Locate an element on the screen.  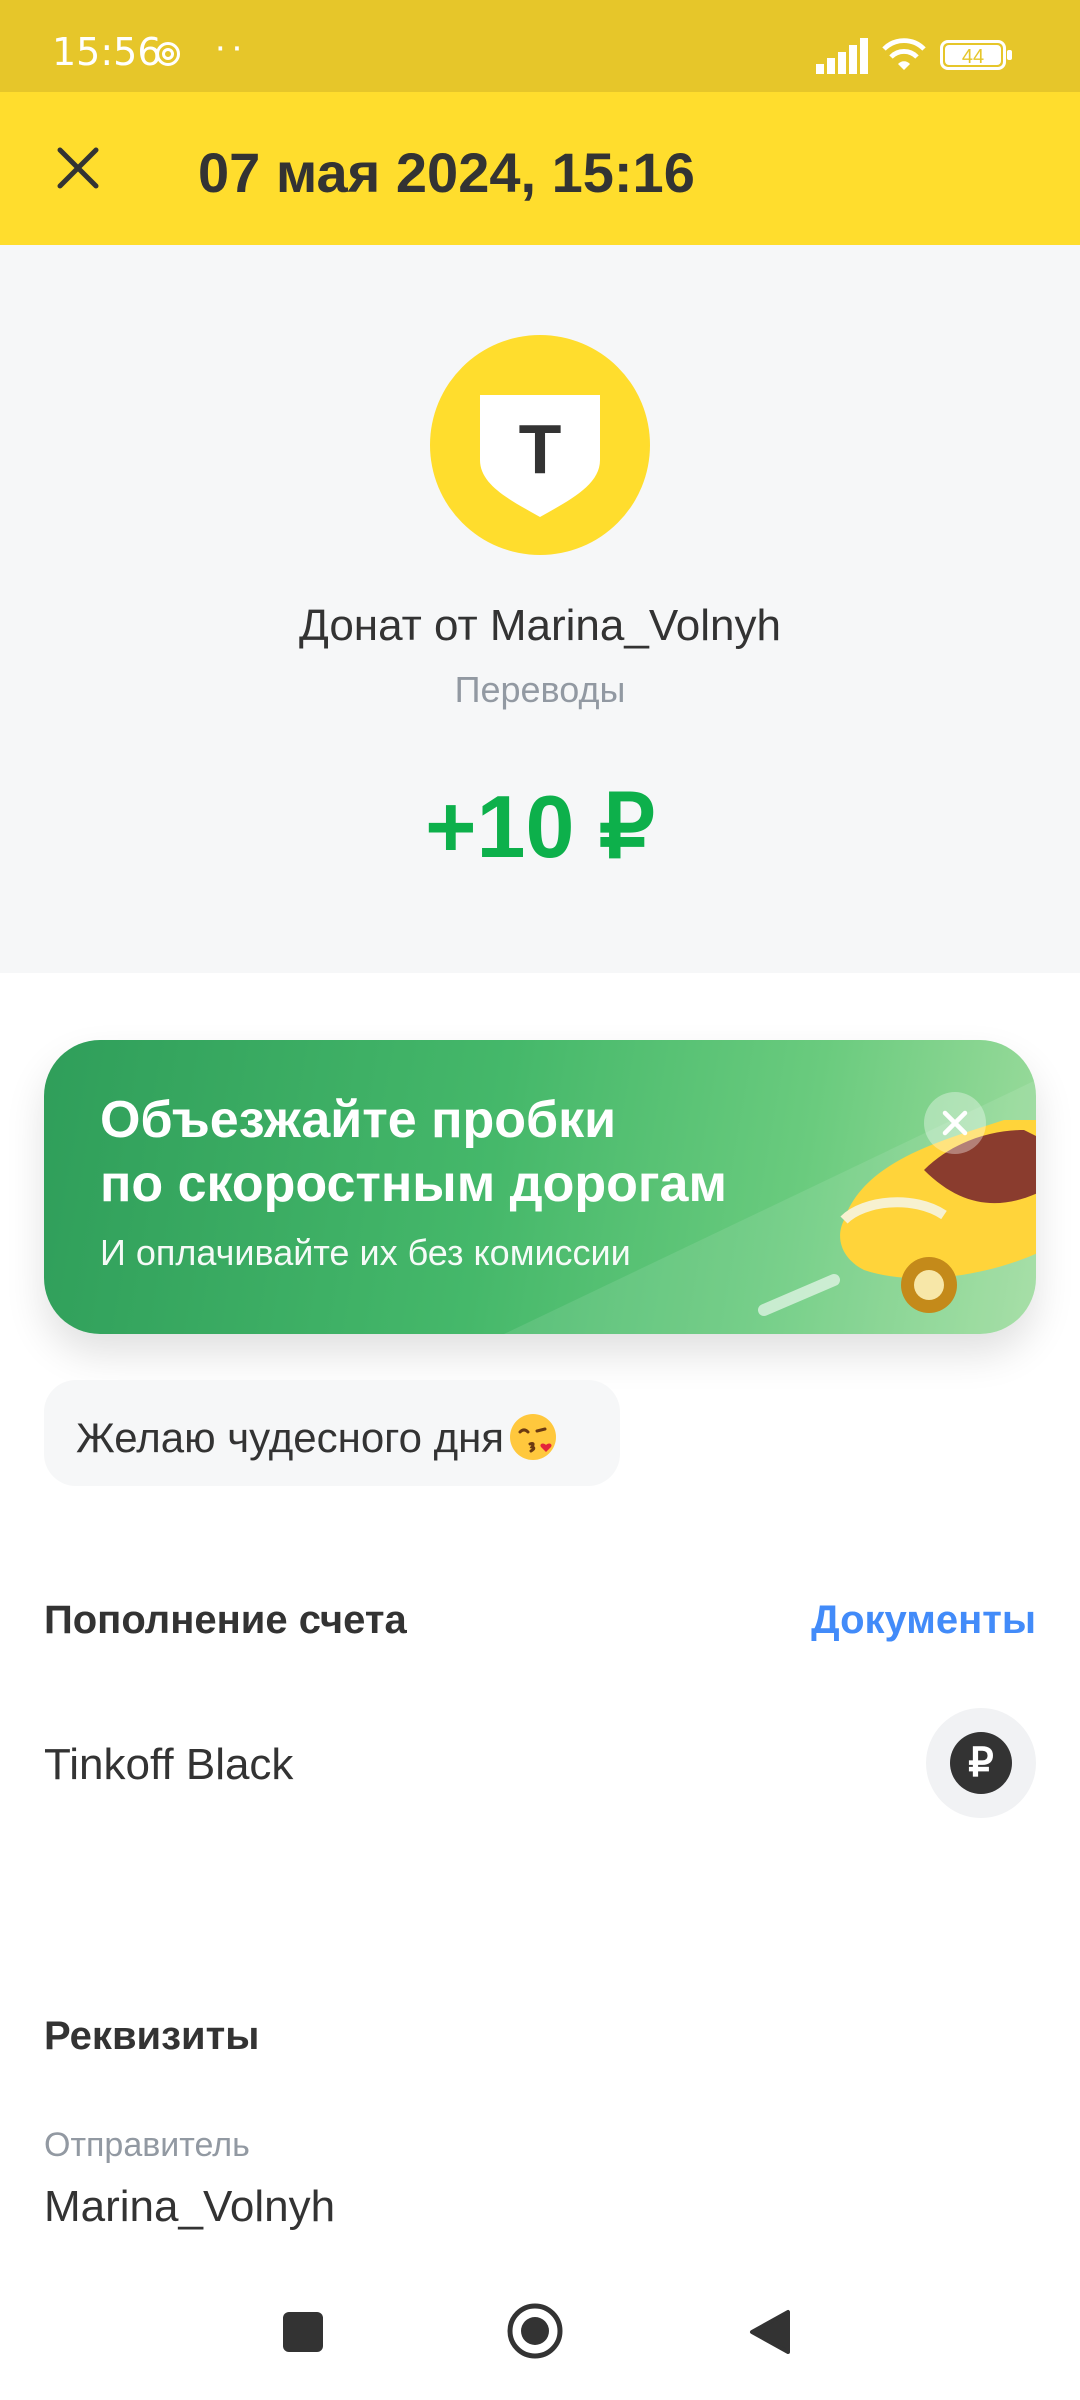
banner-title-line2: по скоростным дорогам is located at coordinates (413, 1184).